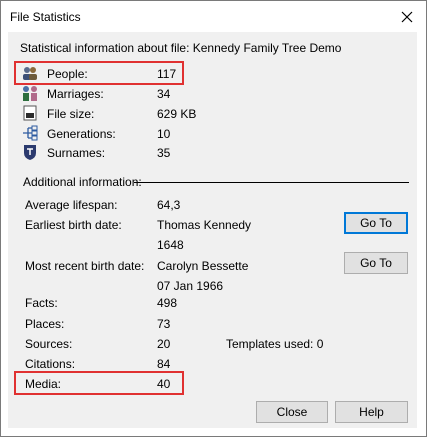 The width and height of the screenshot is (427, 437). Describe the element at coordinates (81, 134) in the screenshot. I see `generations-label: Generations:` at that location.